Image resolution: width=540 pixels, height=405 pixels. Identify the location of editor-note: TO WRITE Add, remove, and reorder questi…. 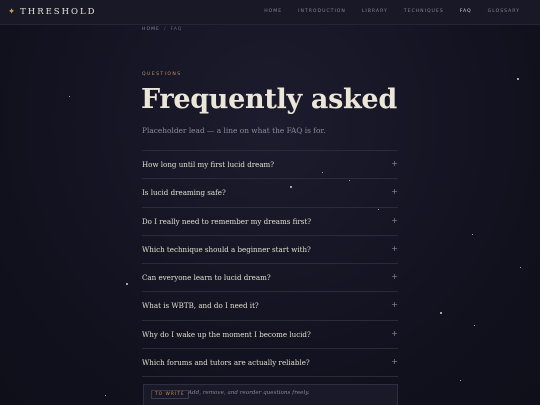
(270, 394).